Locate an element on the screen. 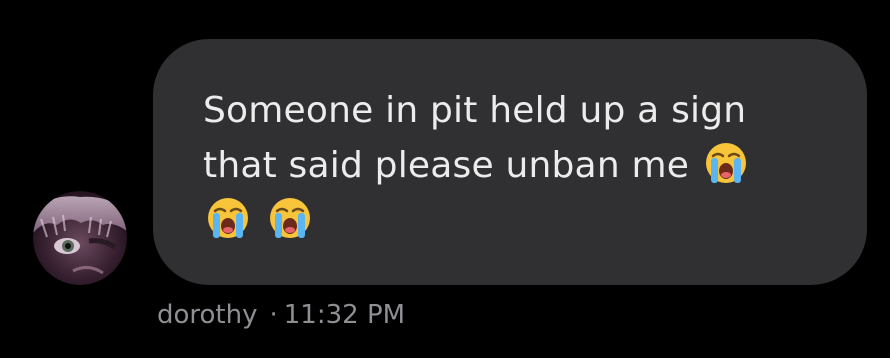 The width and height of the screenshot is (890, 358). message-line-2: that said please unban me is located at coordinates (446, 165).